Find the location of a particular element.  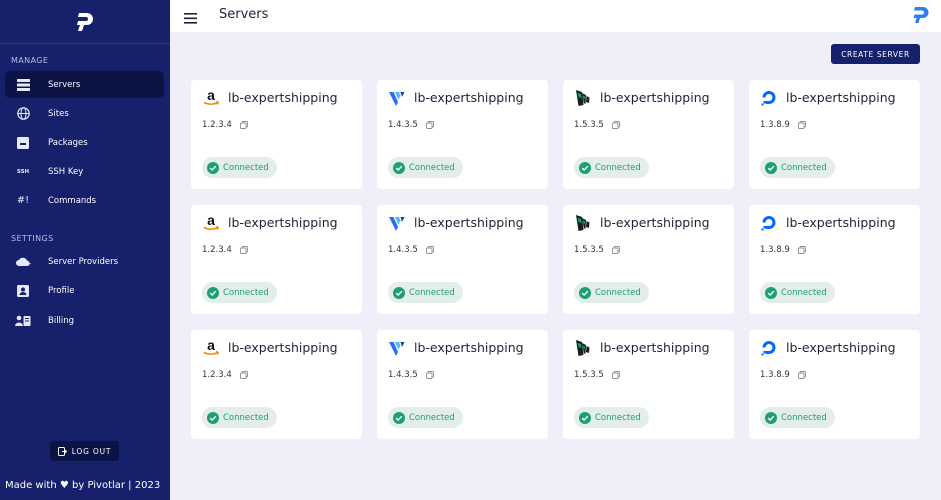

logout-button: LOG OUT is located at coordinates (84, 451).